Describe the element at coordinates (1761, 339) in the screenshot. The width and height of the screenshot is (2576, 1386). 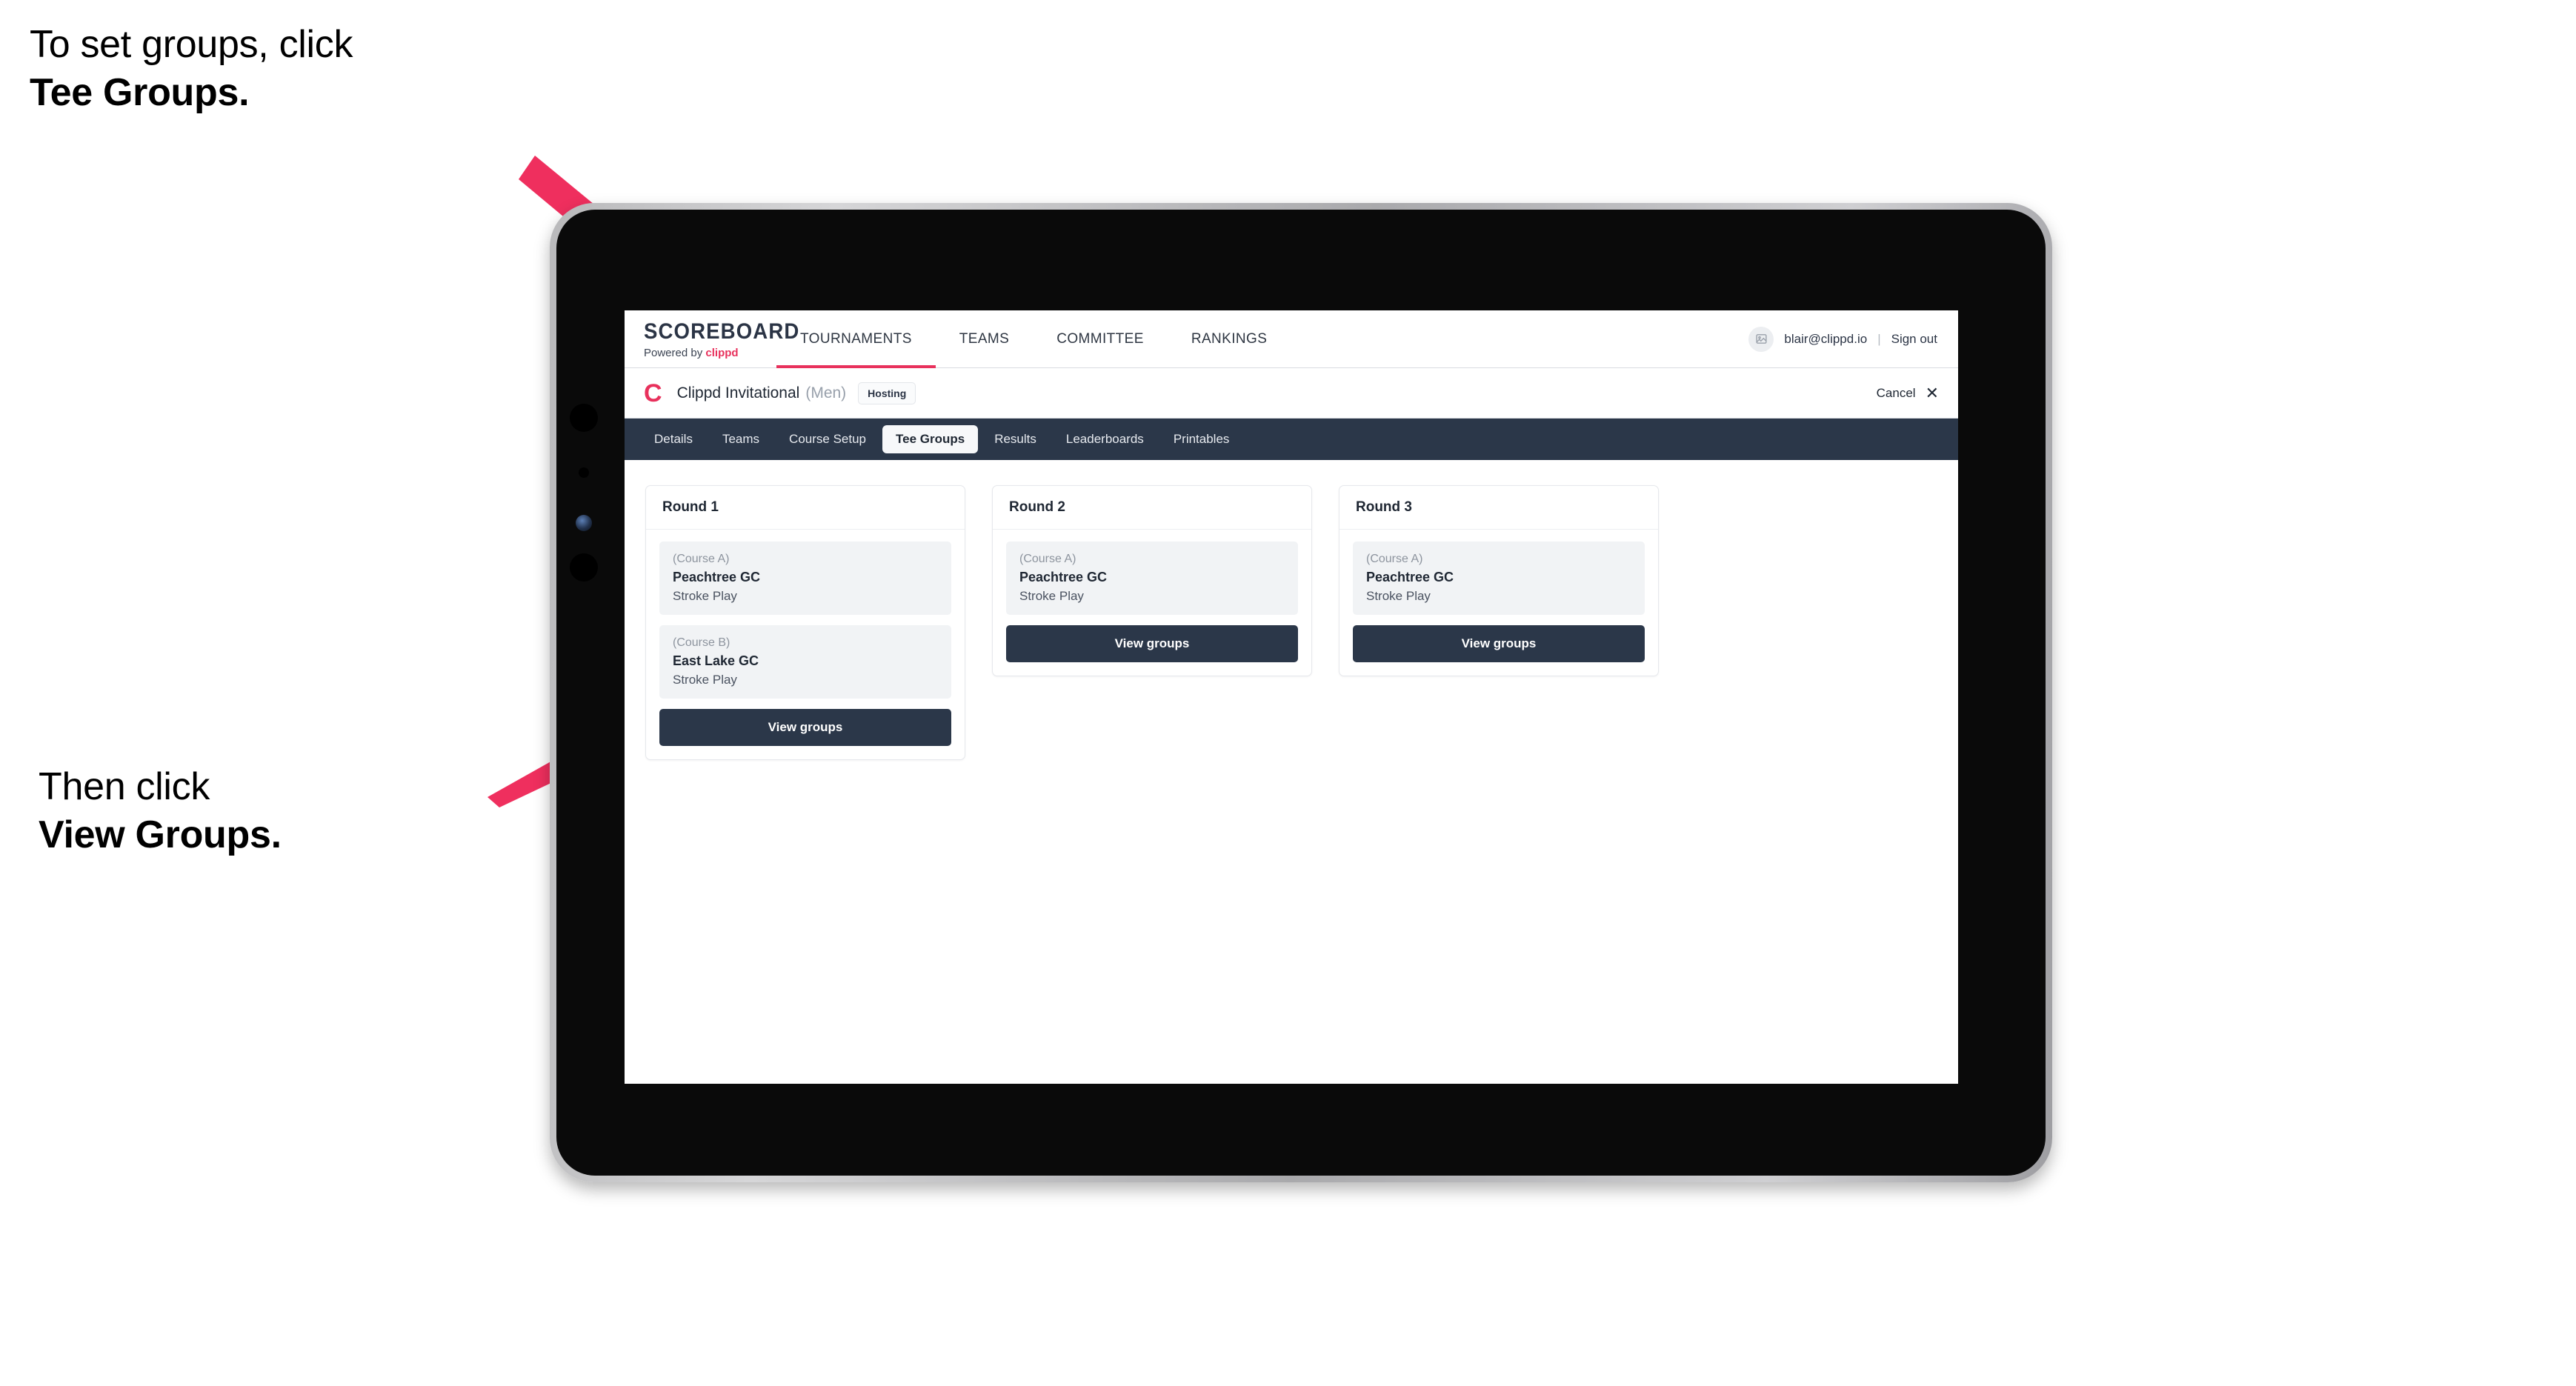
I see `user-avatar-icon` at that location.